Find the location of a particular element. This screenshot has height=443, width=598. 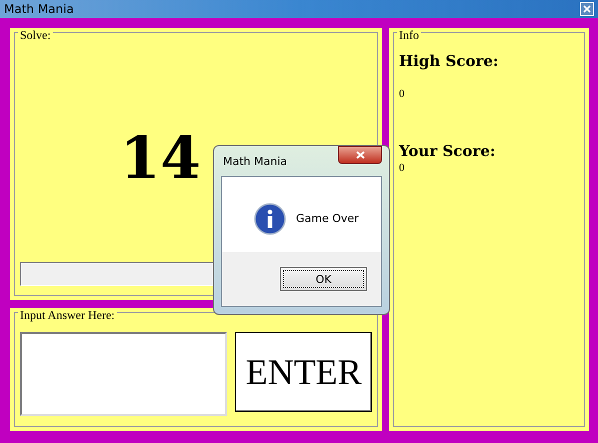

your-score-label: Your Score: is located at coordinates (447, 151).